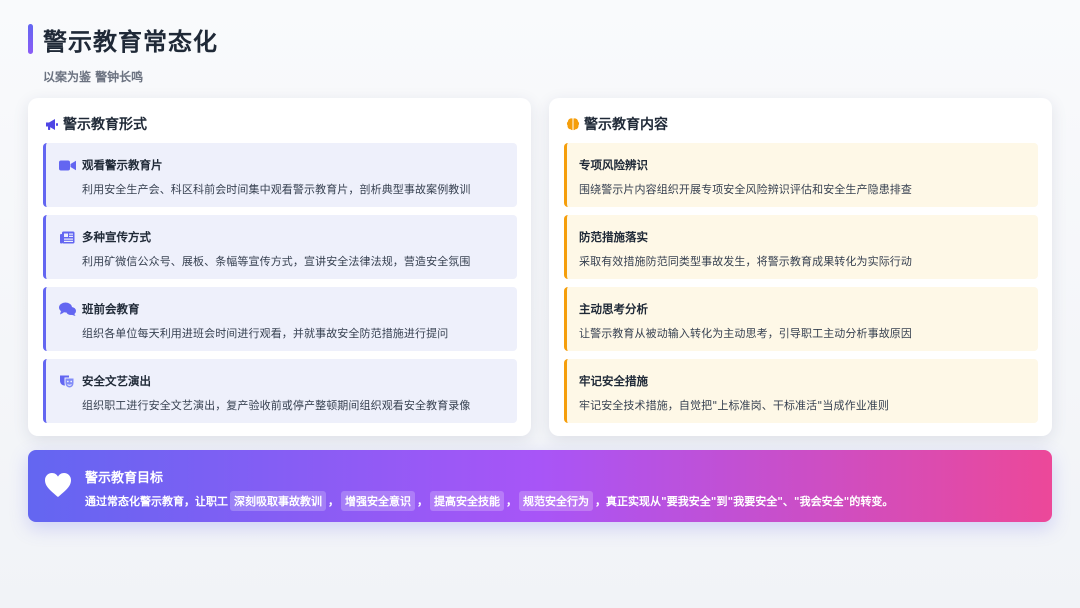 Image resolution: width=1080 pixels, height=608 pixels. Describe the element at coordinates (801, 391) in the screenshot. I see `list-item: 牢记安全措施 牢记安全技术措施，自觉把"上标准岗、干标准活"当成作业准则` at that location.